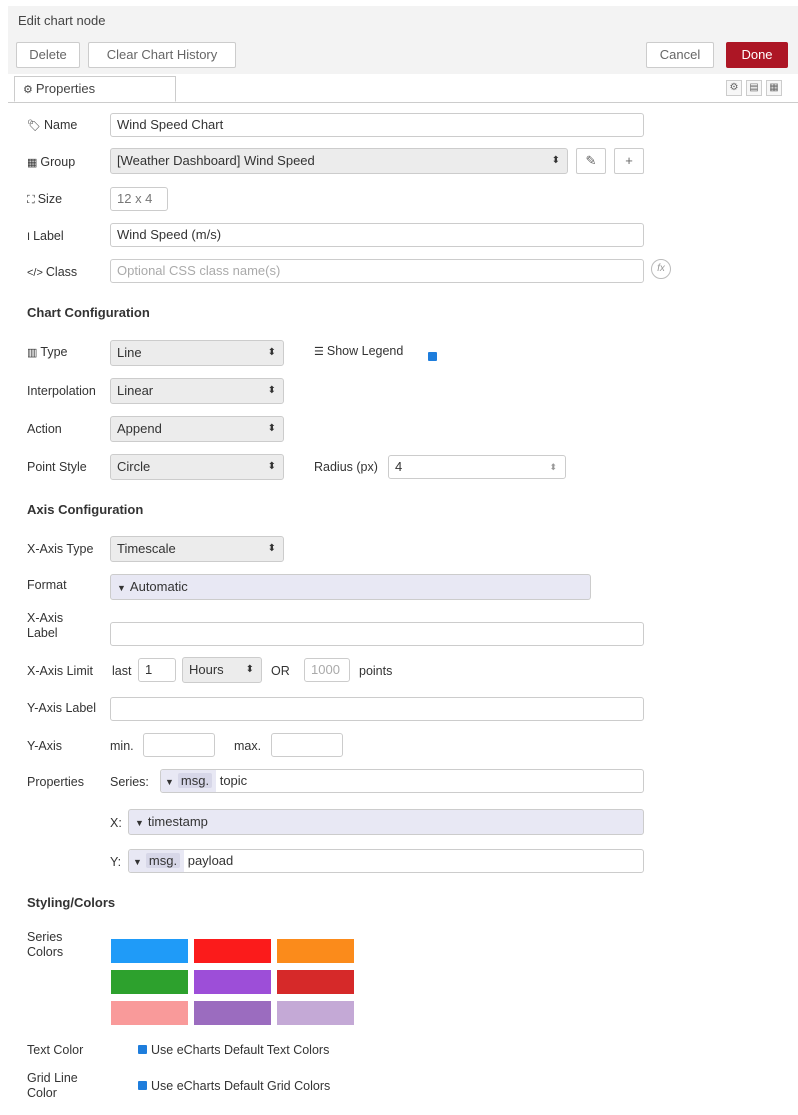 This screenshot has width=798, height=1115. Describe the element at coordinates (399, 466) in the screenshot. I see `radius-value: 4` at that location.